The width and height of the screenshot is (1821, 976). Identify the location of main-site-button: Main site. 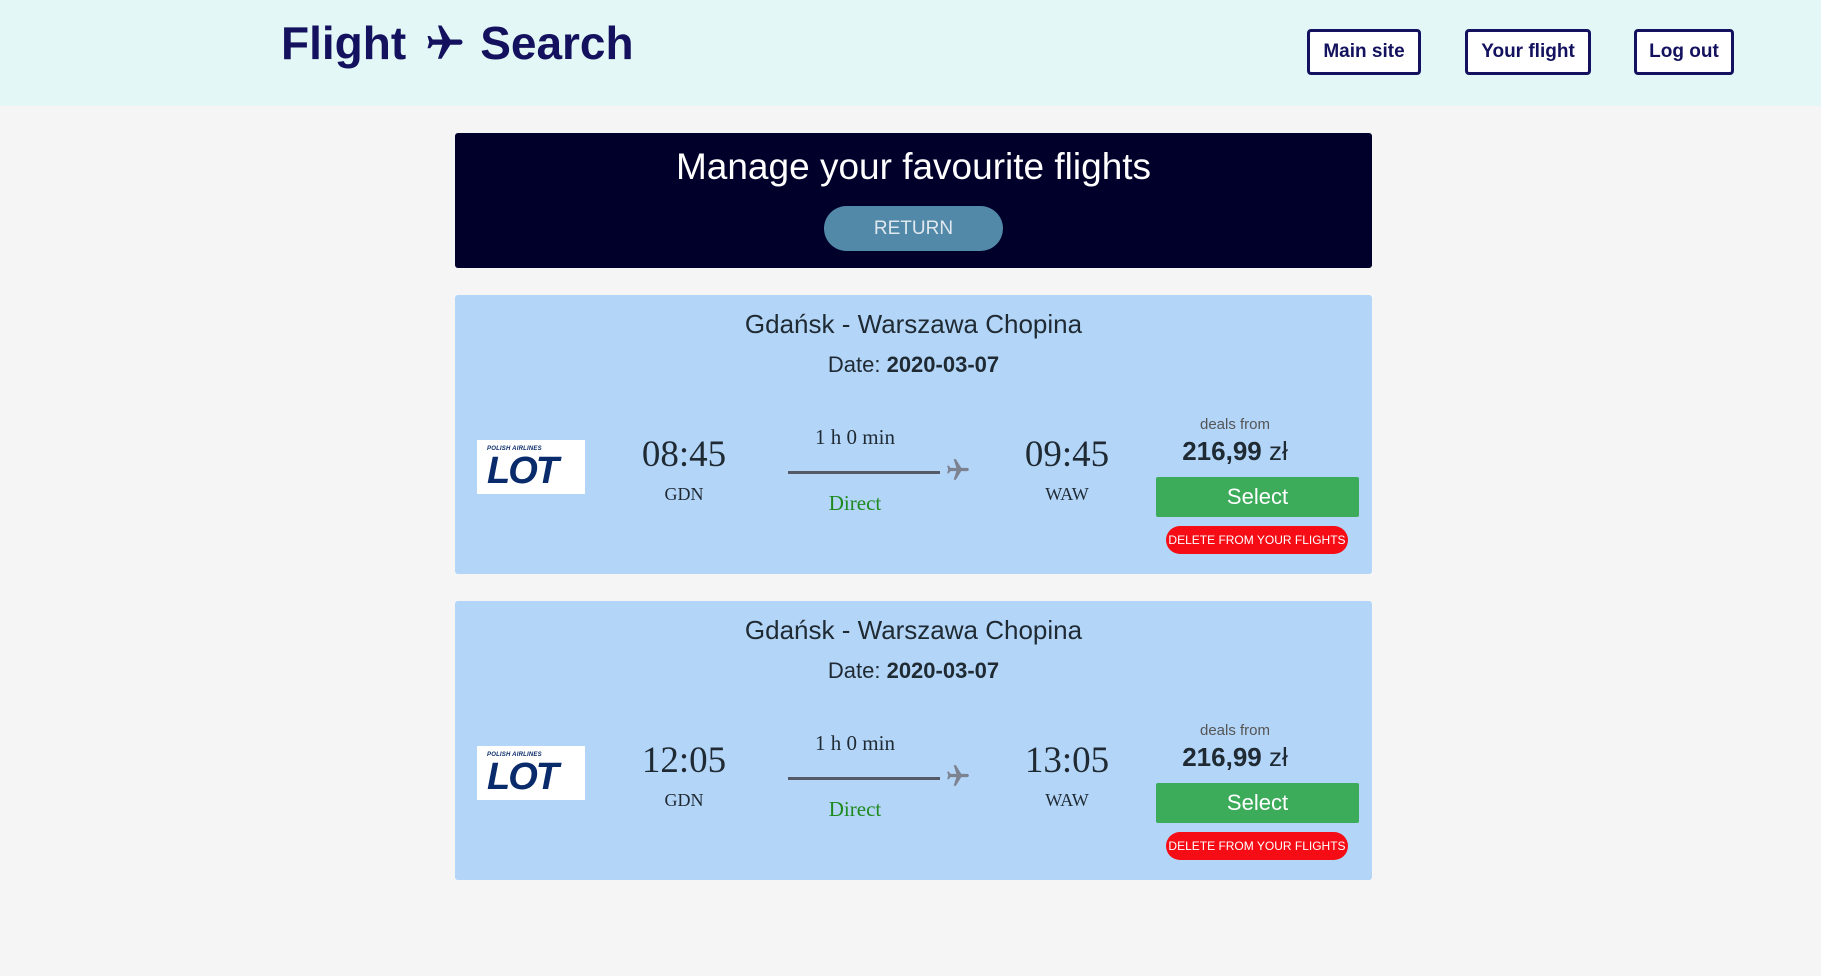
(1364, 52).